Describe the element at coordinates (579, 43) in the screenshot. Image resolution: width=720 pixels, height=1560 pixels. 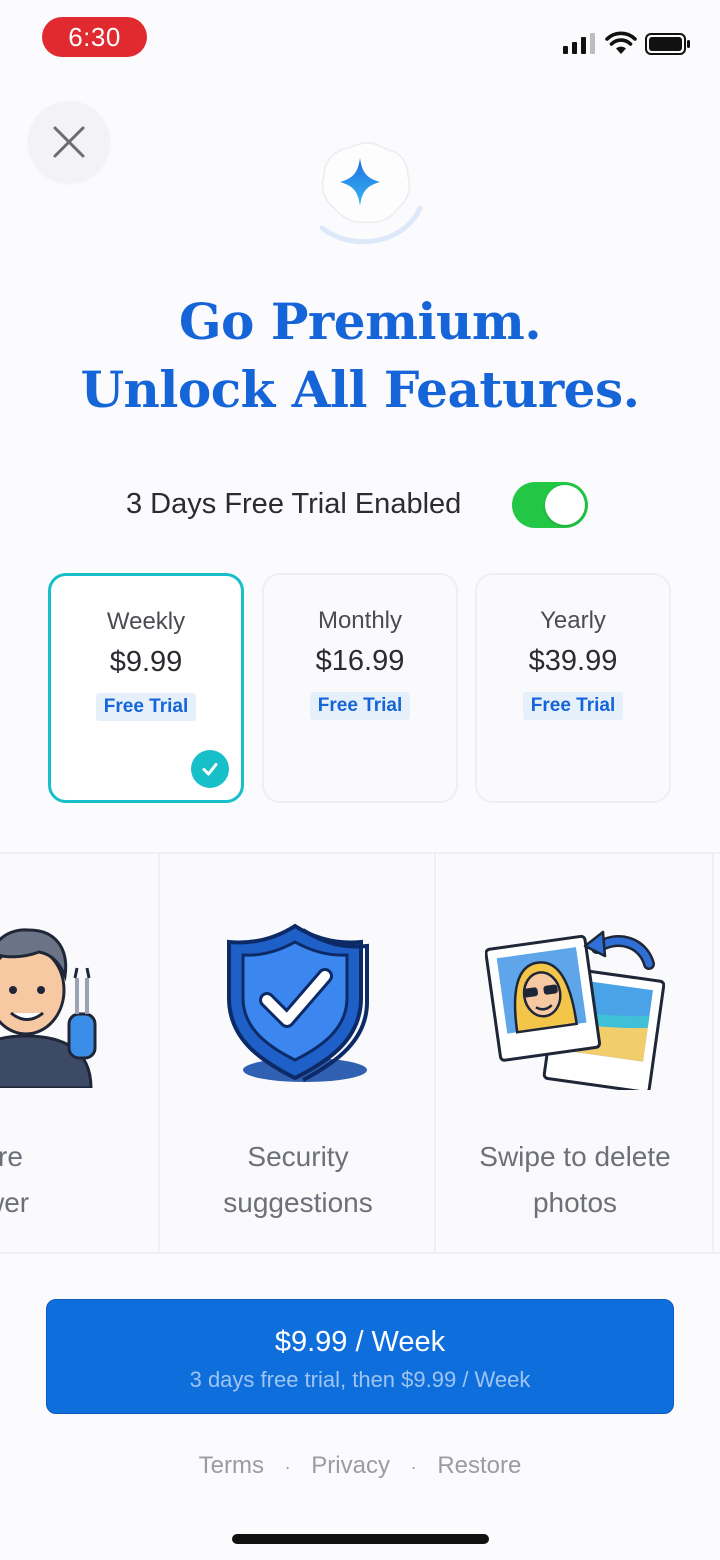
I see `cellular-signal-icon` at that location.